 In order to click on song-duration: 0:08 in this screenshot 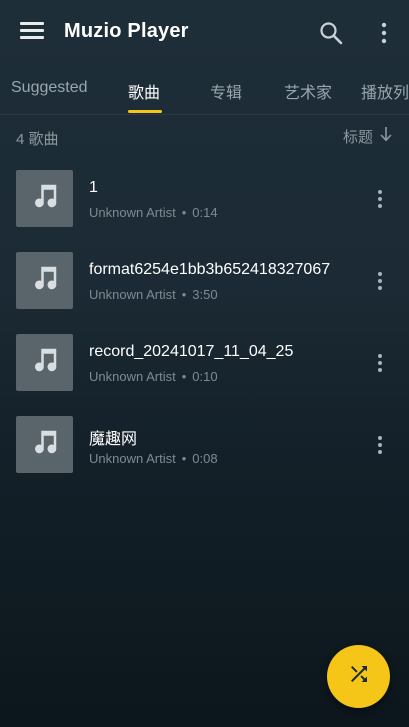, I will do `click(205, 458)`.